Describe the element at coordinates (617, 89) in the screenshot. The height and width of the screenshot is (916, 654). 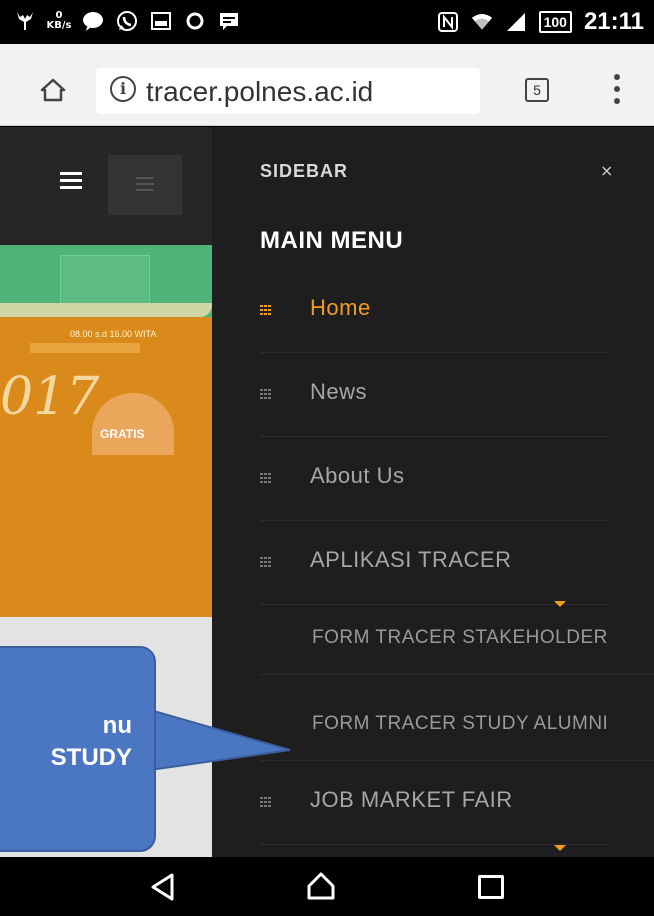
I see `overflow-menu-icon` at that location.